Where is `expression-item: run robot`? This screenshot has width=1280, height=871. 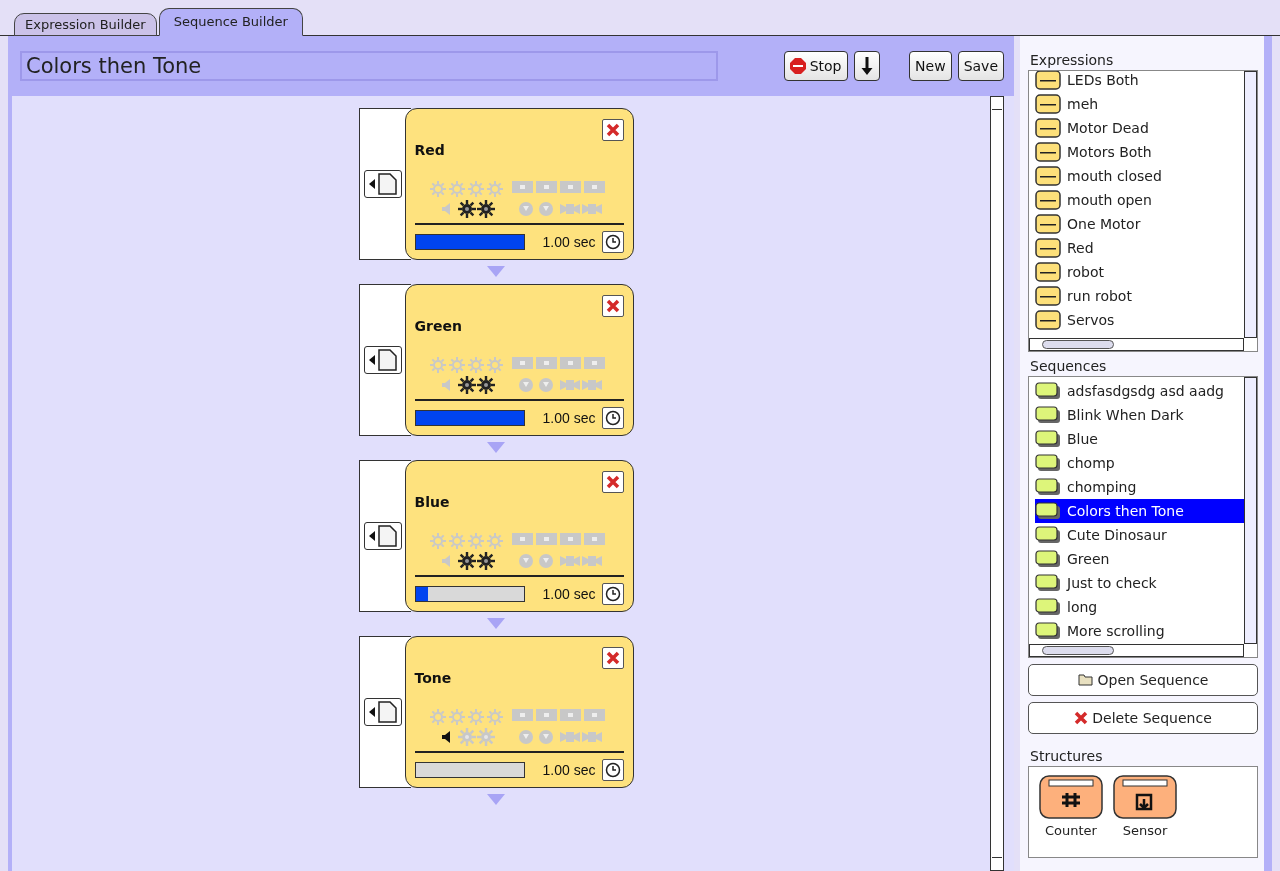
expression-item: run robot is located at coordinates (1139, 296).